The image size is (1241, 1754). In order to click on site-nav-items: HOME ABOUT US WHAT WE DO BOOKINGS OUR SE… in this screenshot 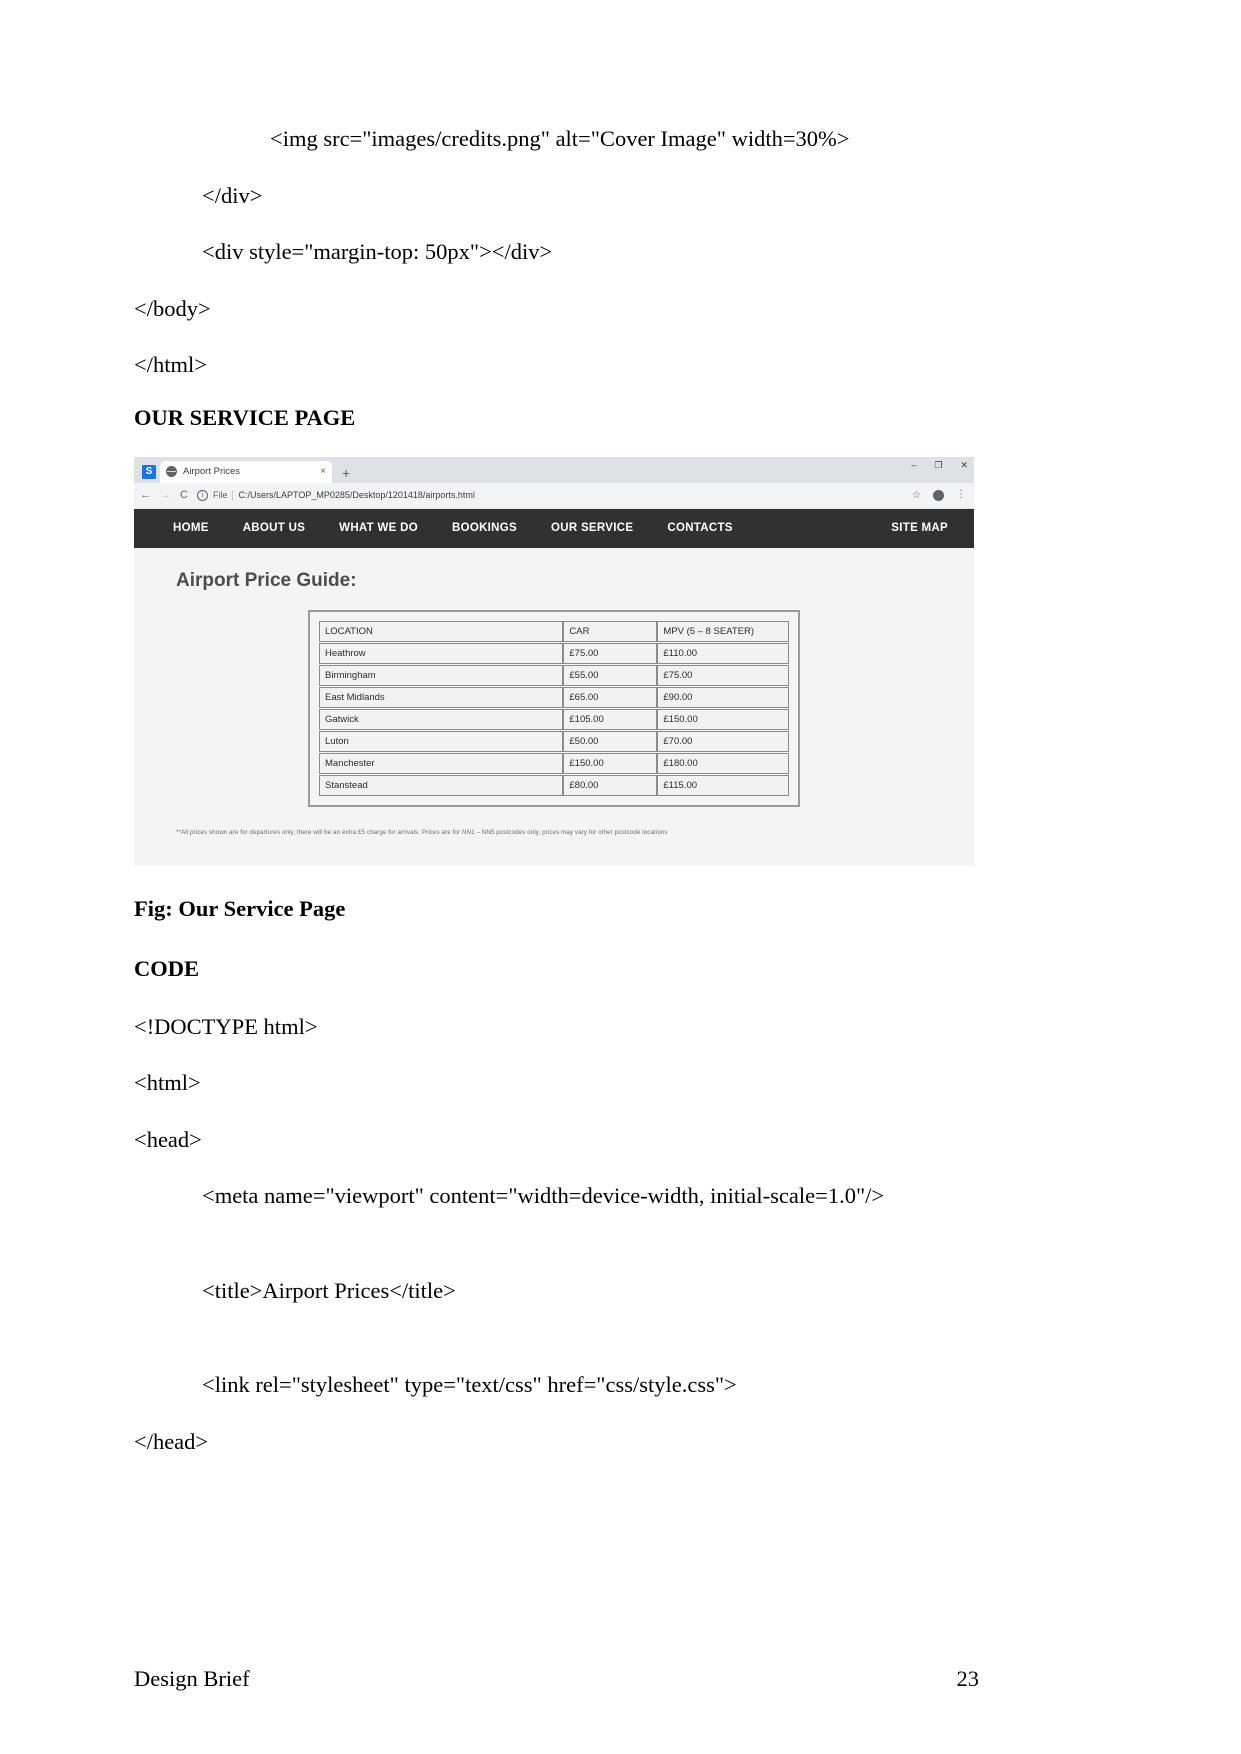, I will do `click(453, 528)`.